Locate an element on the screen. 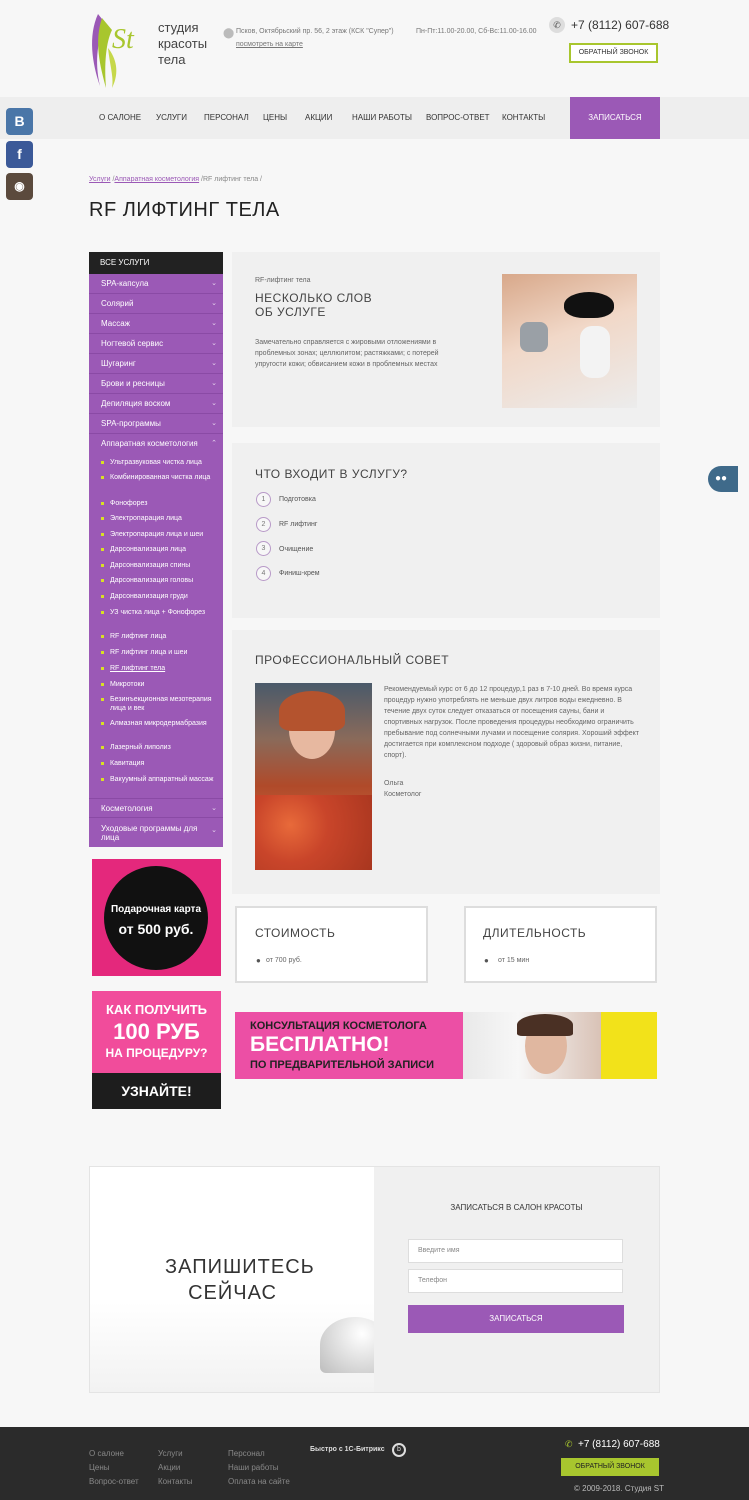  step-number: 2 is located at coordinates (263, 524).